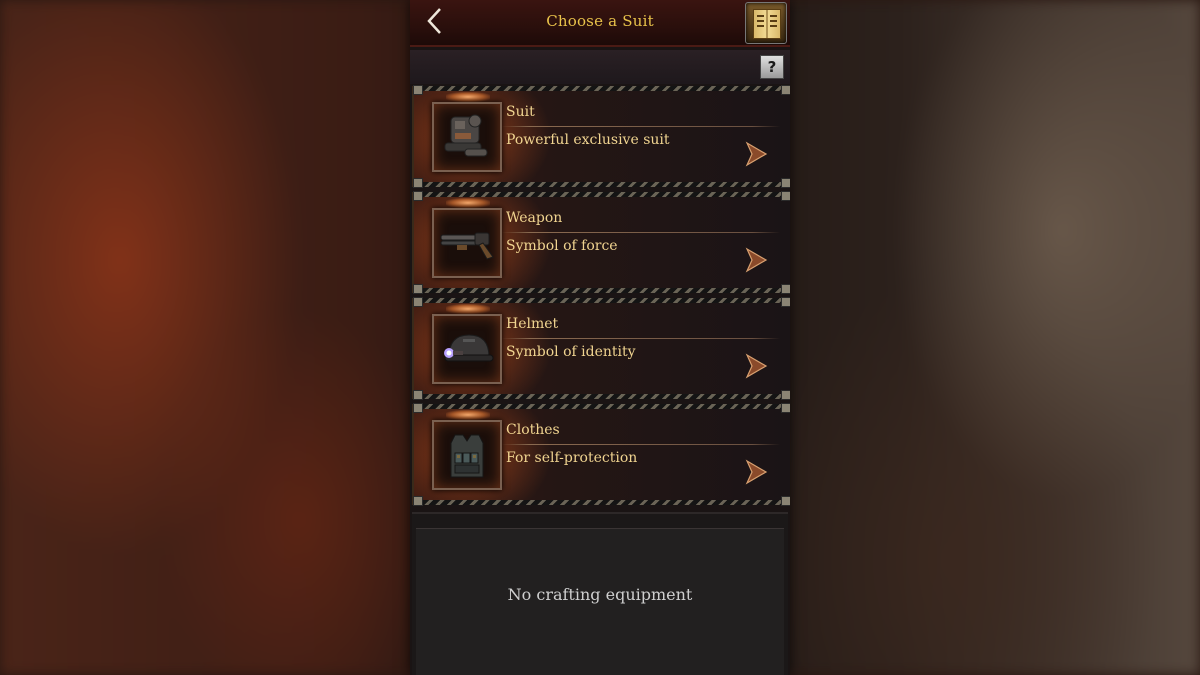 This screenshot has width=1200, height=675. I want to click on book-icon, so click(767, 24).